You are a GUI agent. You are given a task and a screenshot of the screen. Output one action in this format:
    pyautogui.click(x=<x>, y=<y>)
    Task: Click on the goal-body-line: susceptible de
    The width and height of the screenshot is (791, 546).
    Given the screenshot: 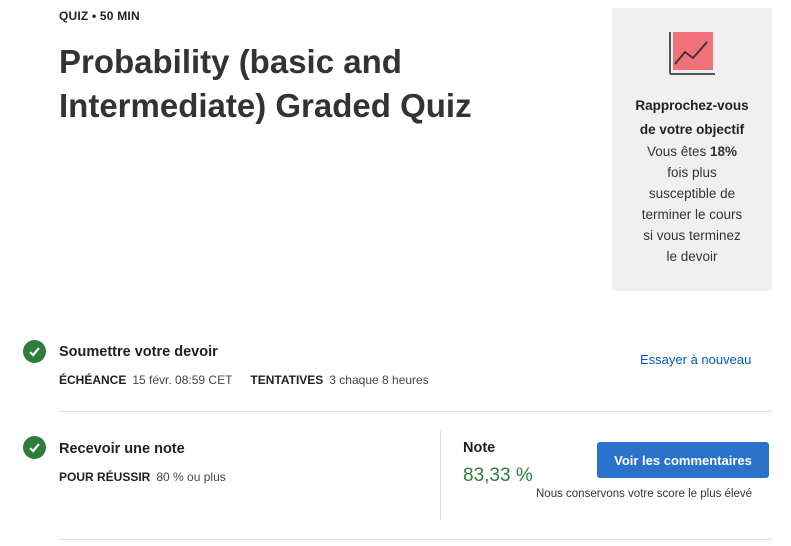 What is the action you would take?
    pyautogui.click(x=692, y=193)
    